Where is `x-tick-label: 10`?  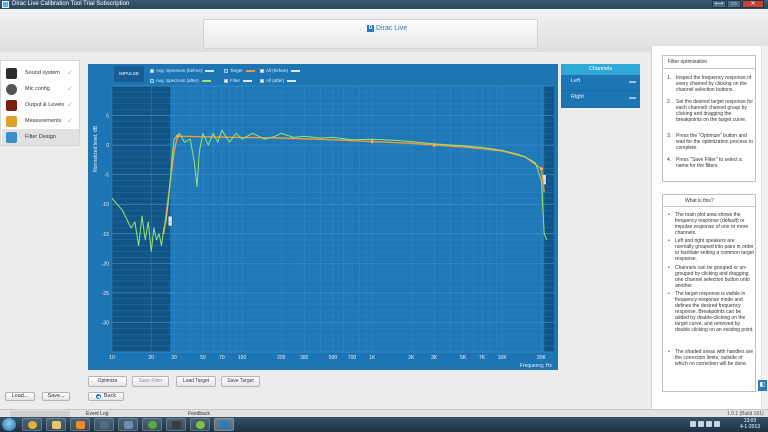
x-tick-label: 10 is located at coordinates (112, 358).